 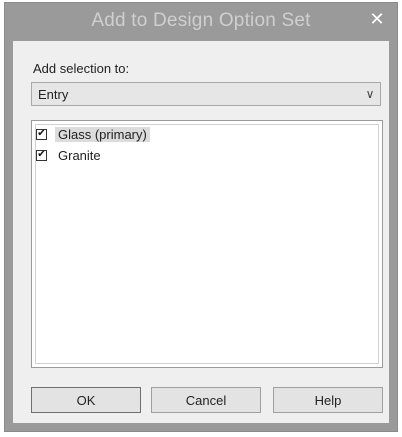 What do you see at coordinates (79, 155) in the screenshot?
I see `option-label-granite: Granite` at bounding box center [79, 155].